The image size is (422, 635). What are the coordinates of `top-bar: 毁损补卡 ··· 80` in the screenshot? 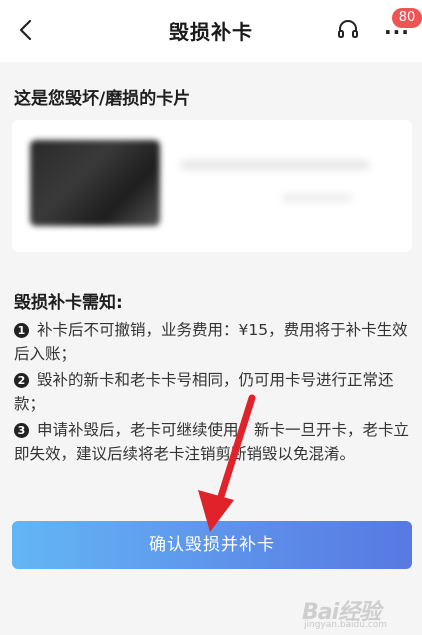 It's located at (211, 31).